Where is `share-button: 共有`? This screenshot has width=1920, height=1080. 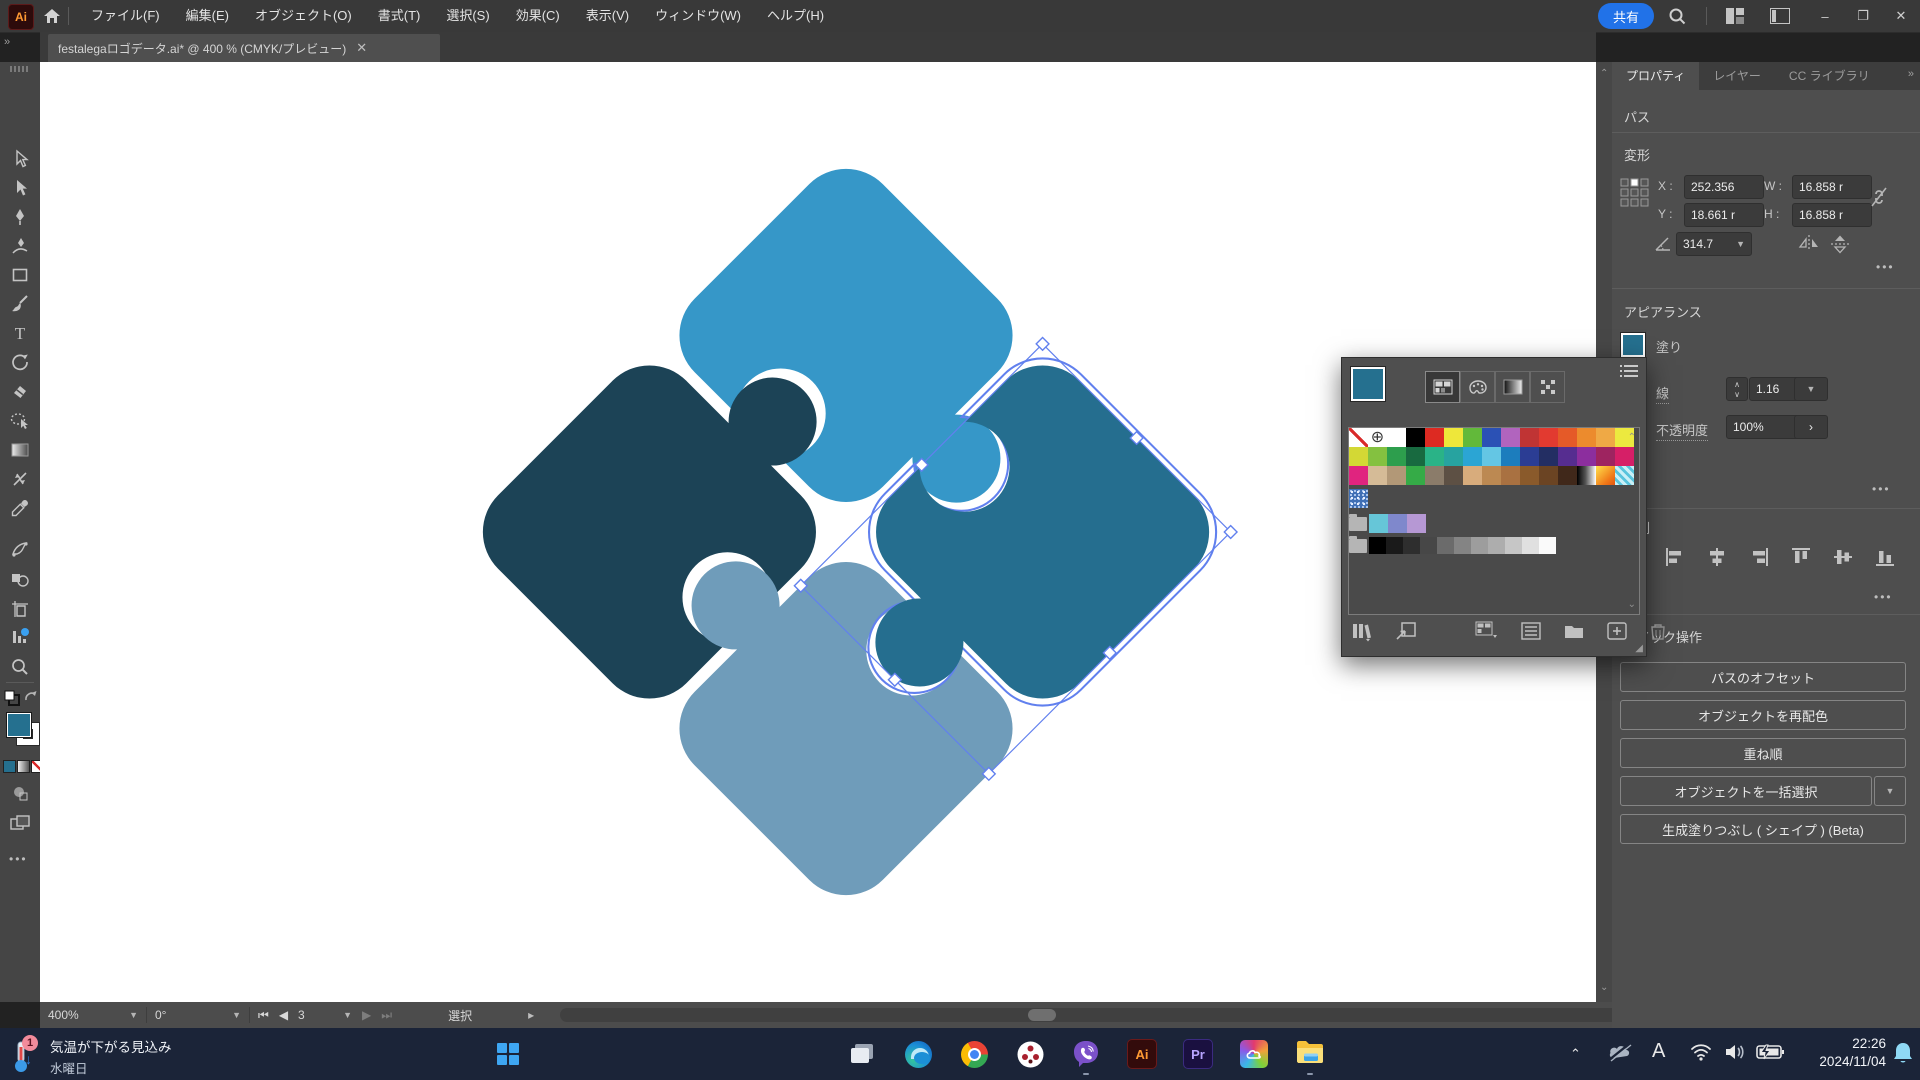
share-button: 共有 is located at coordinates (1626, 16).